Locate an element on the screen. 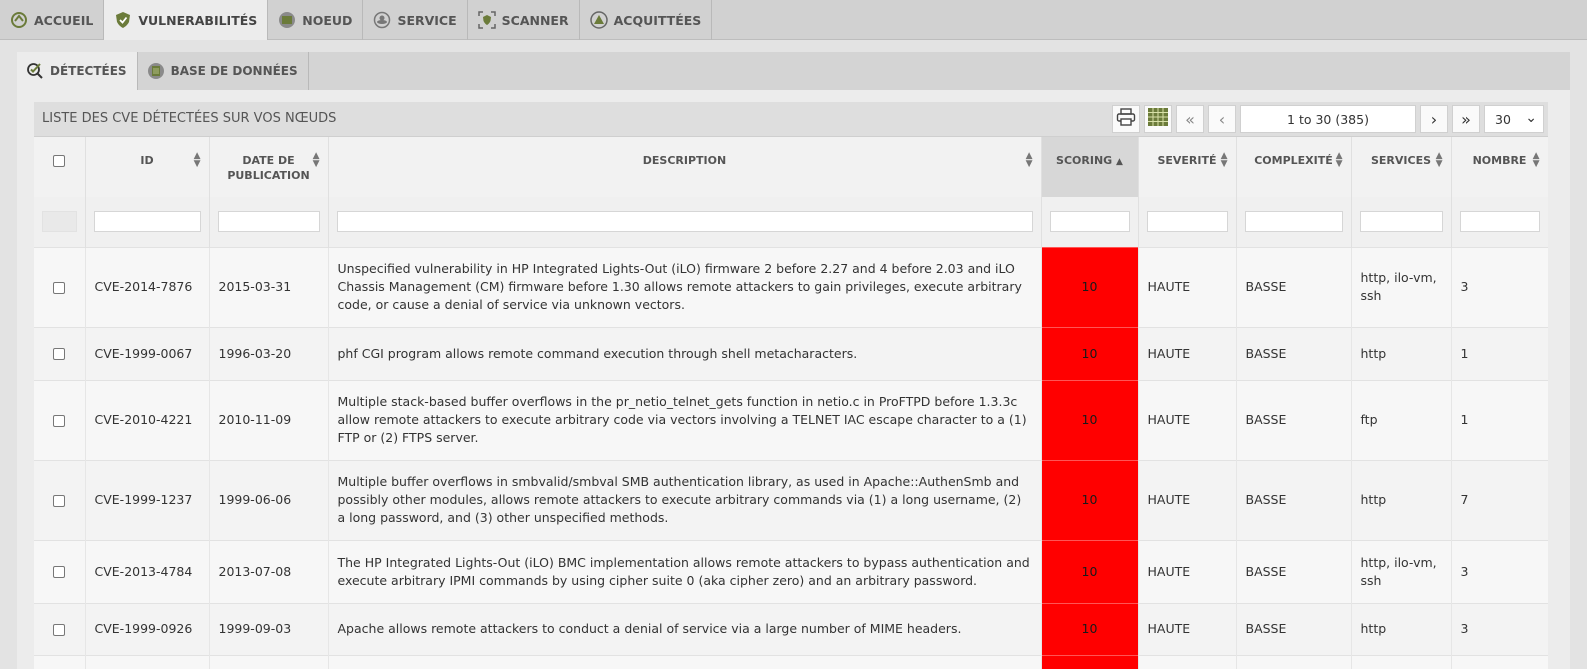 This screenshot has width=1587, height=669. last-page-button: » is located at coordinates (1466, 119).